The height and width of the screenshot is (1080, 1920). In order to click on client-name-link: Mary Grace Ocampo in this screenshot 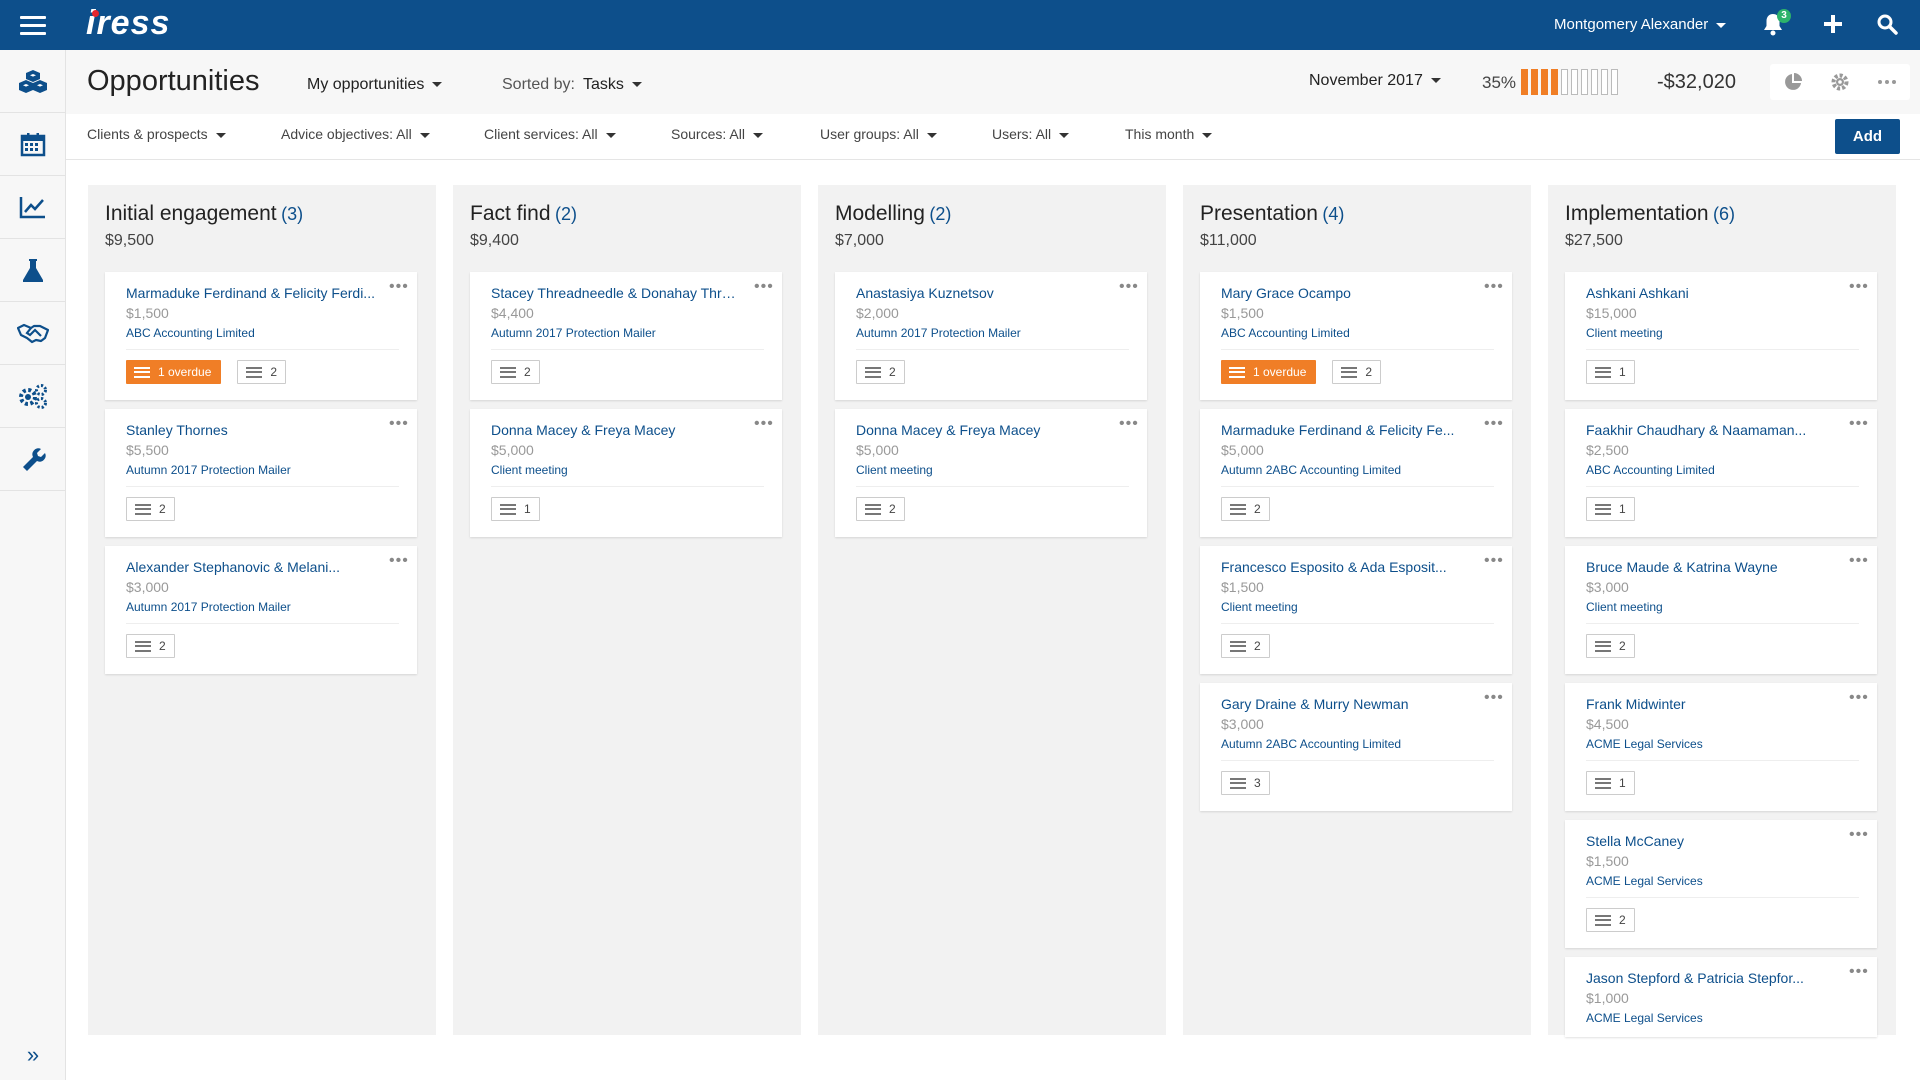, I will do `click(1346, 293)`.